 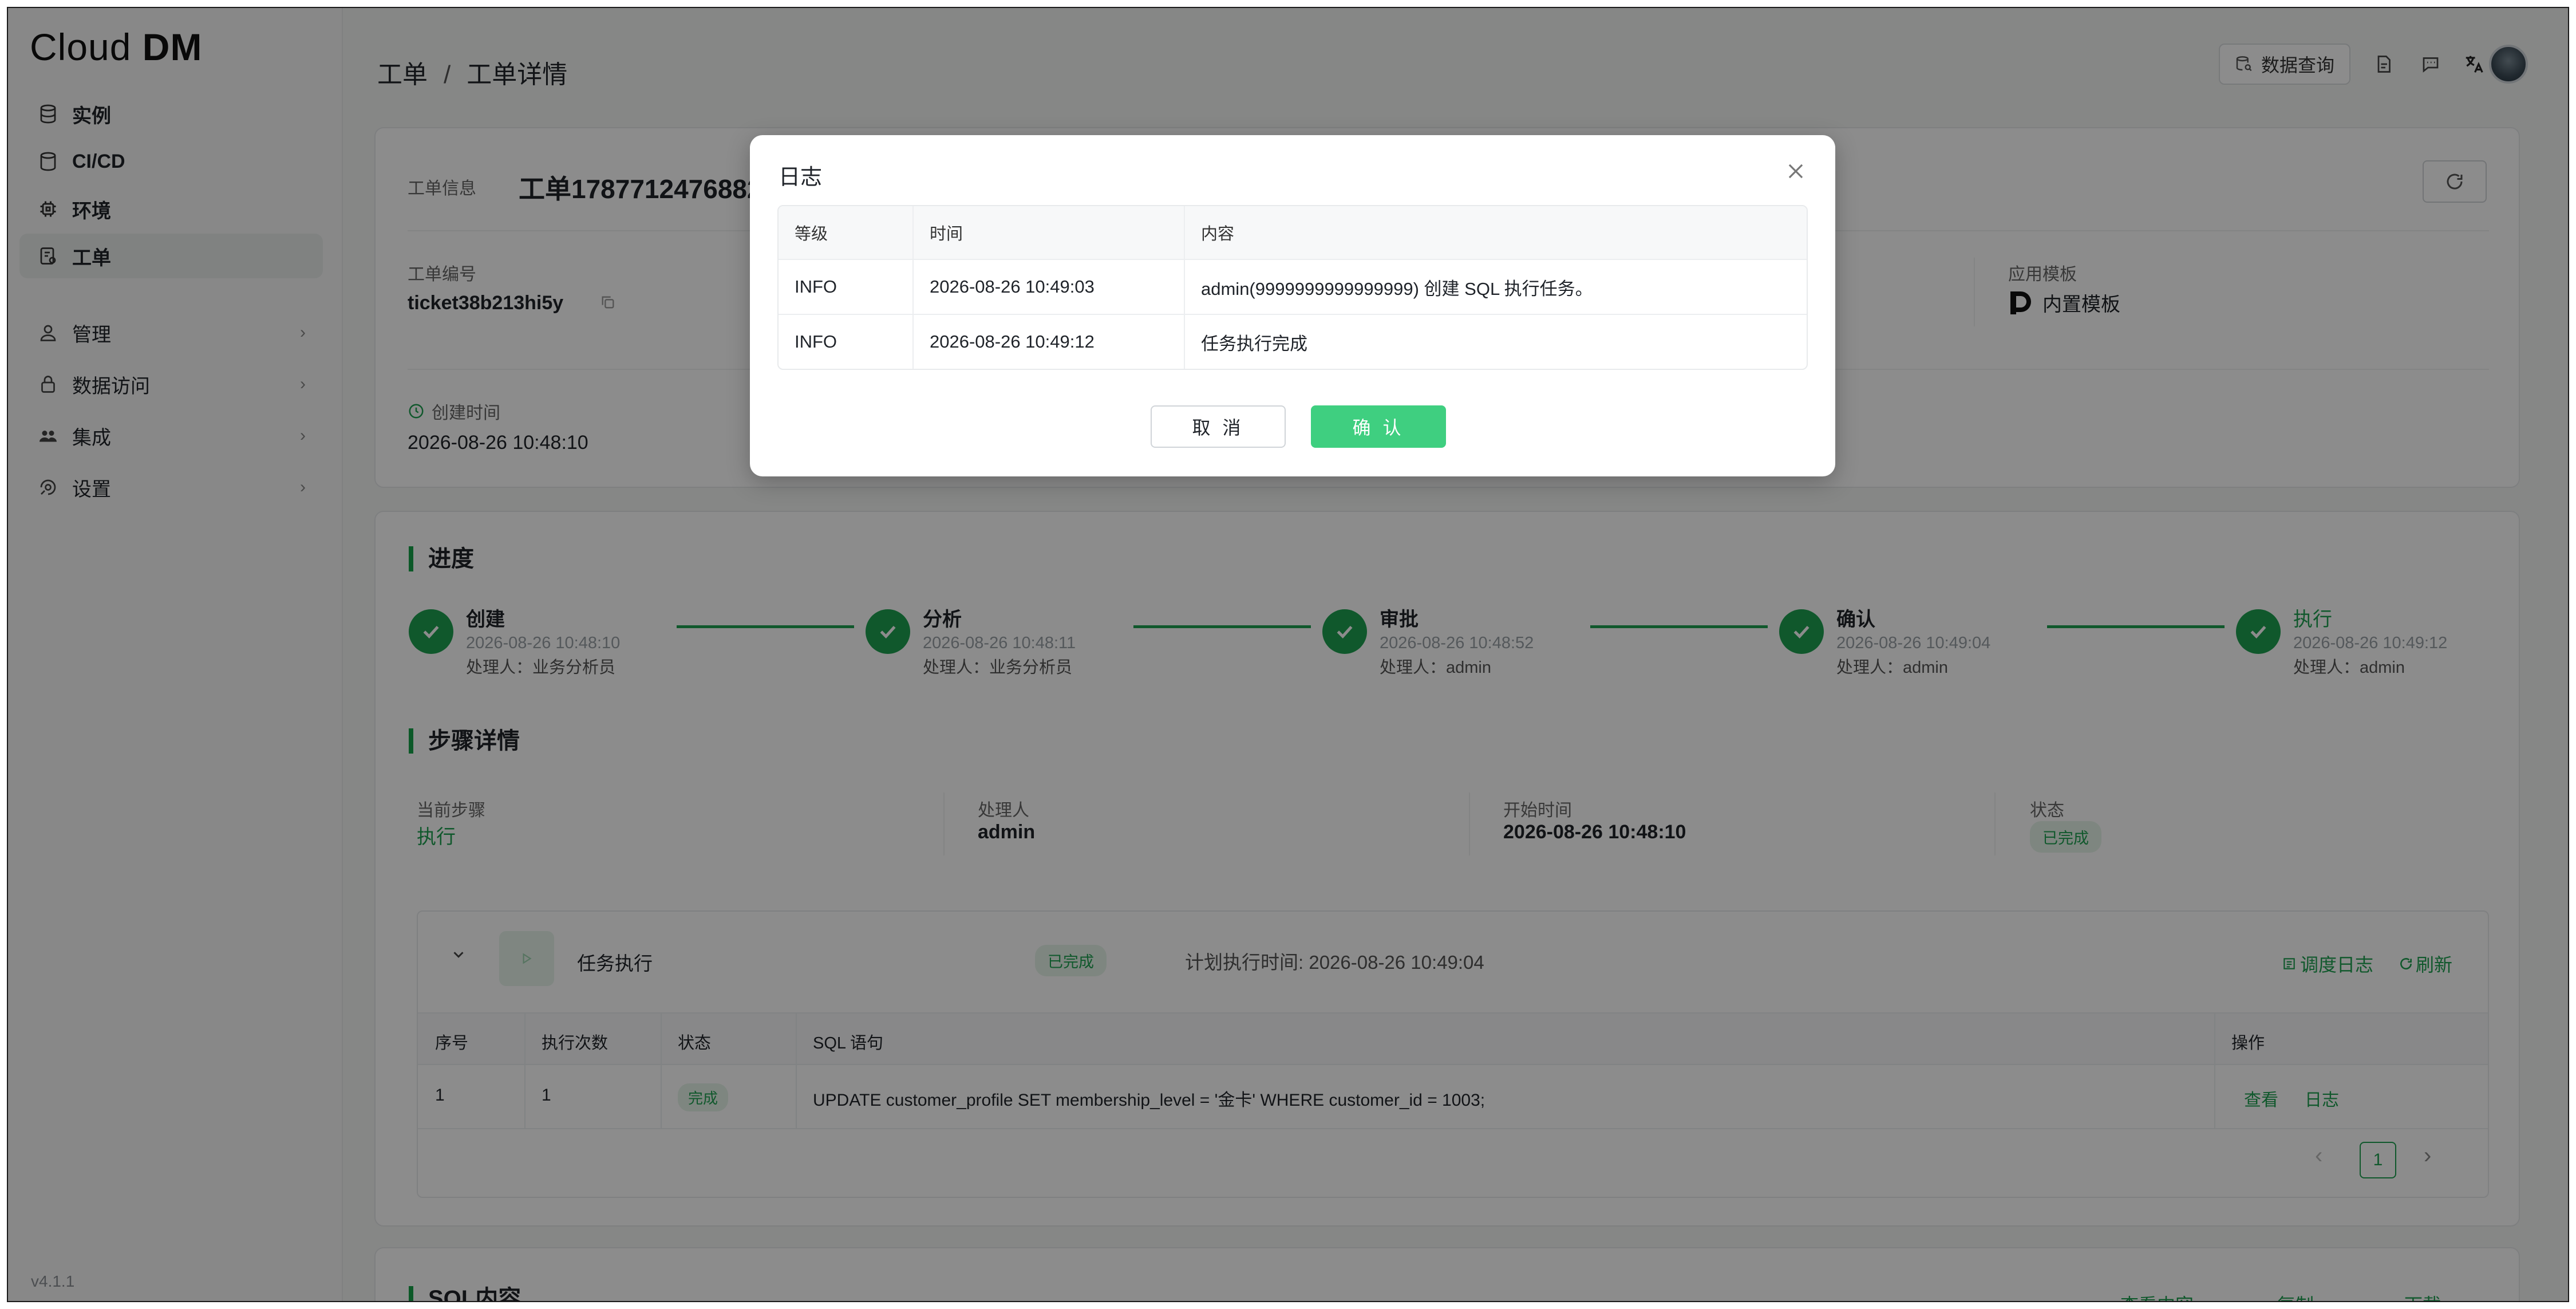 What do you see at coordinates (1293, 233) in the screenshot?
I see `log-table-header: 等级 时间 内容` at bounding box center [1293, 233].